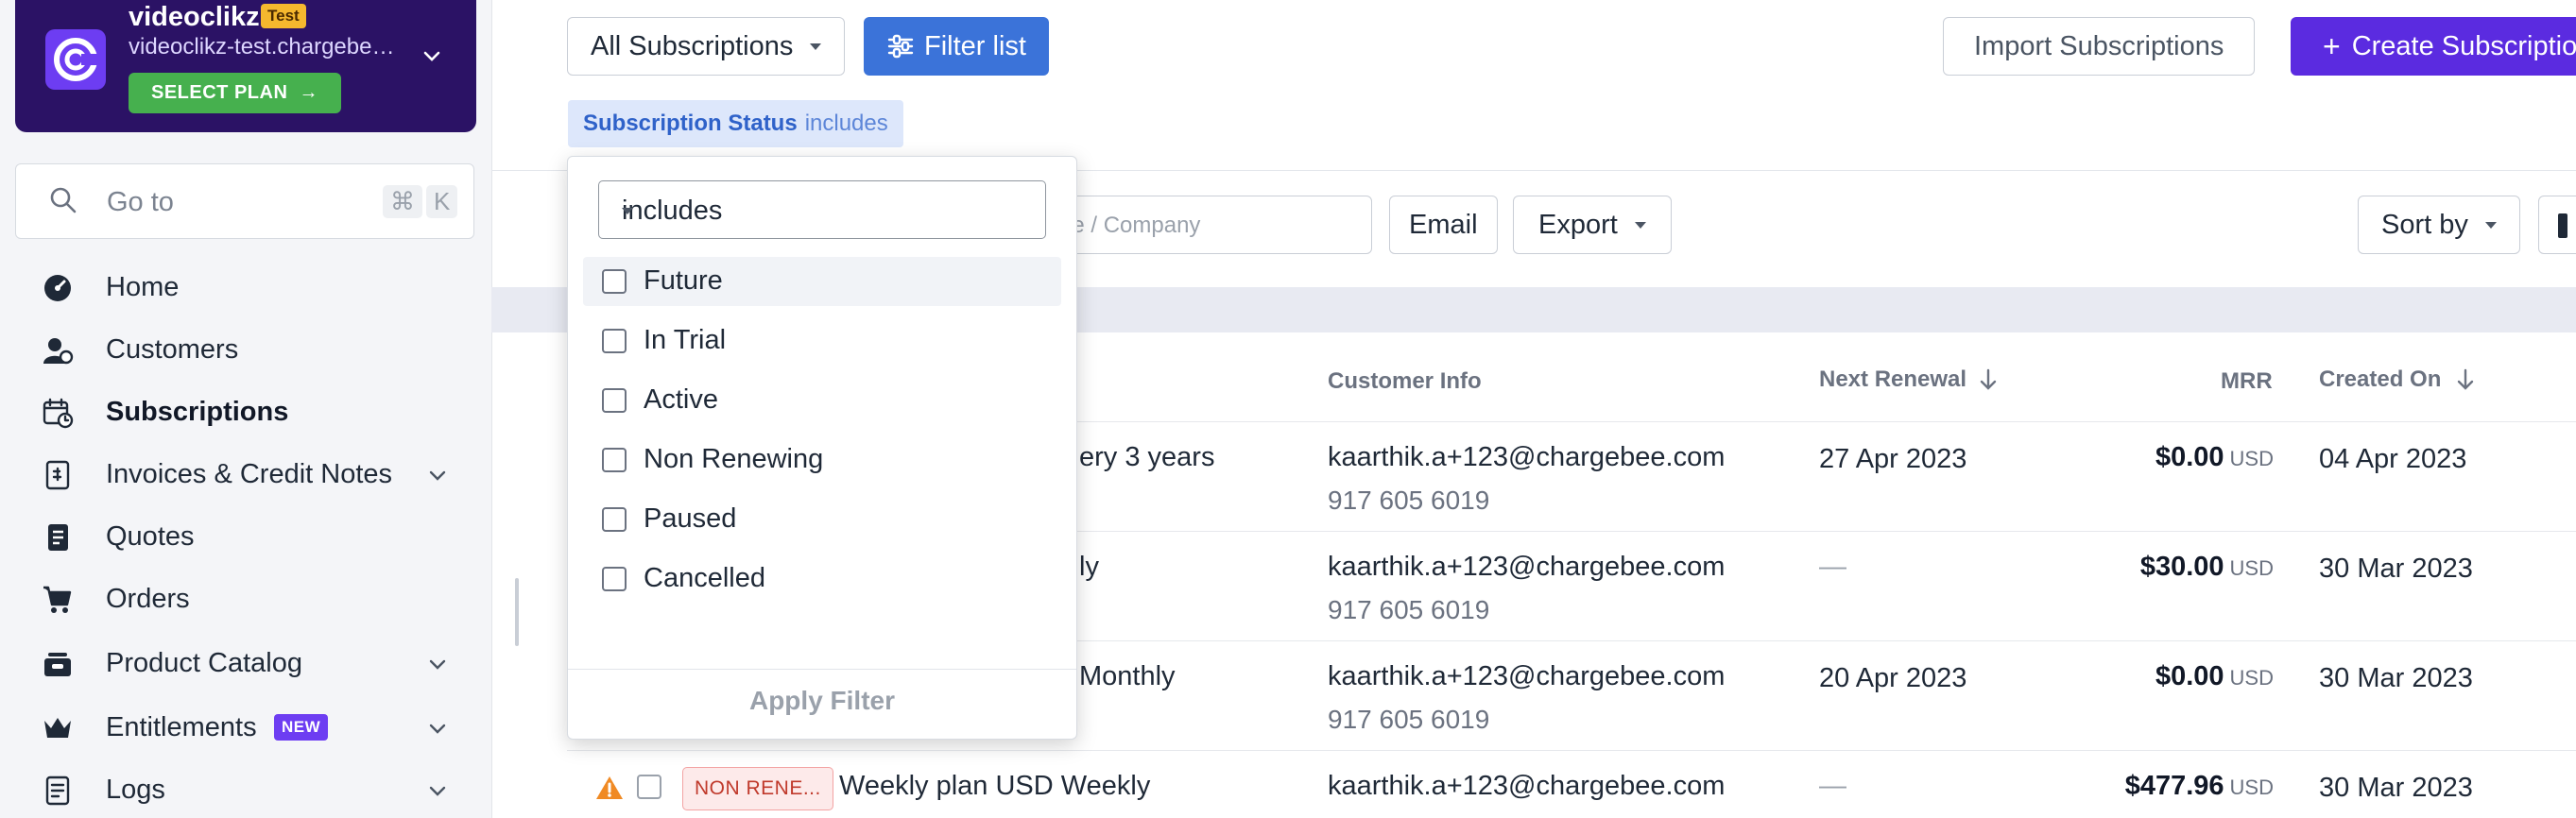  What do you see at coordinates (2332, 45) in the screenshot?
I see `plus-icon: +` at bounding box center [2332, 45].